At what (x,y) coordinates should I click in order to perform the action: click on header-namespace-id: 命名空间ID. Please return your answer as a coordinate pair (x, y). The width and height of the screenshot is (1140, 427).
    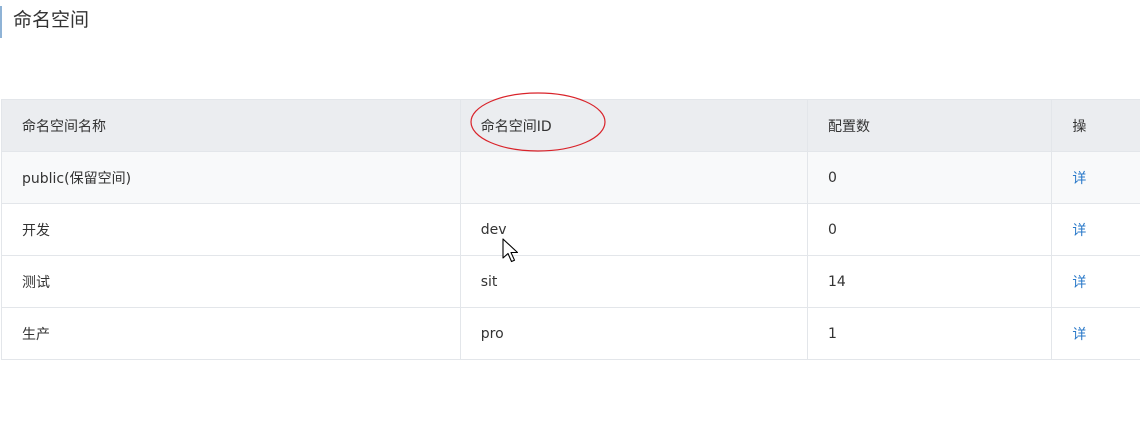
    Looking at the image, I should click on (634, 125).